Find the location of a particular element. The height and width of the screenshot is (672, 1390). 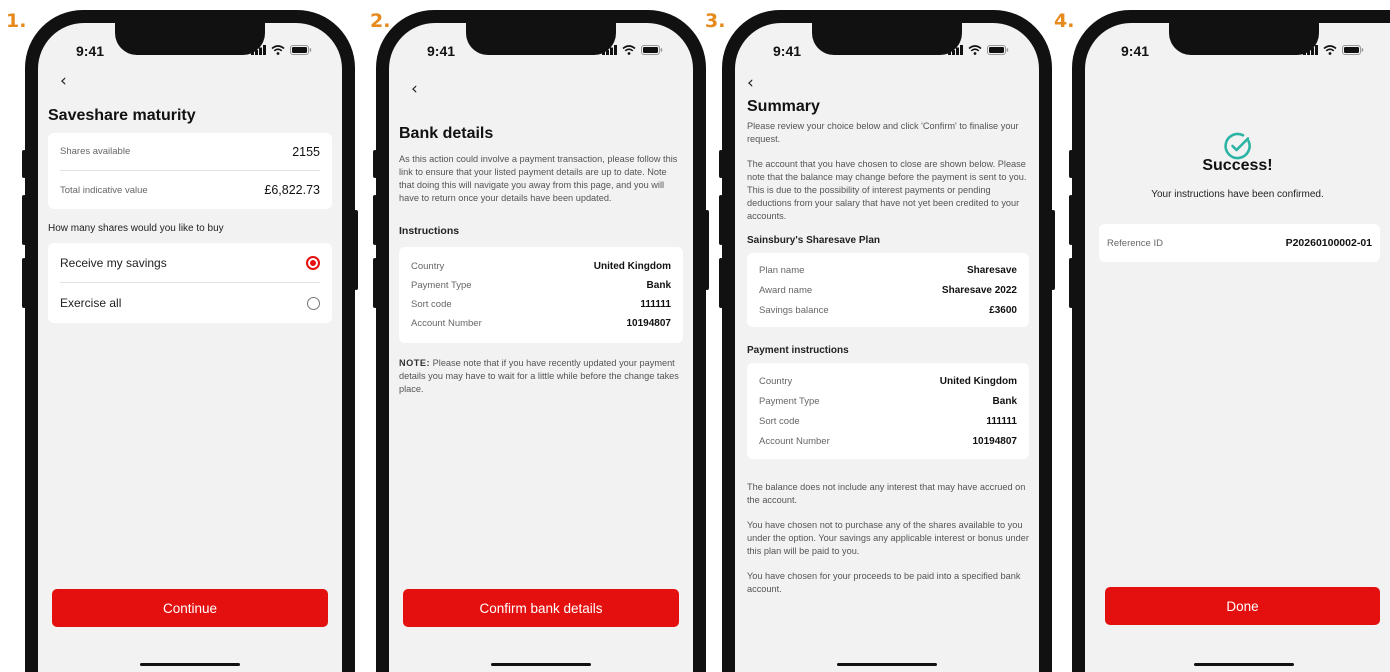

savings-balance-label: Savings balance is located at coordinates (794, 310).